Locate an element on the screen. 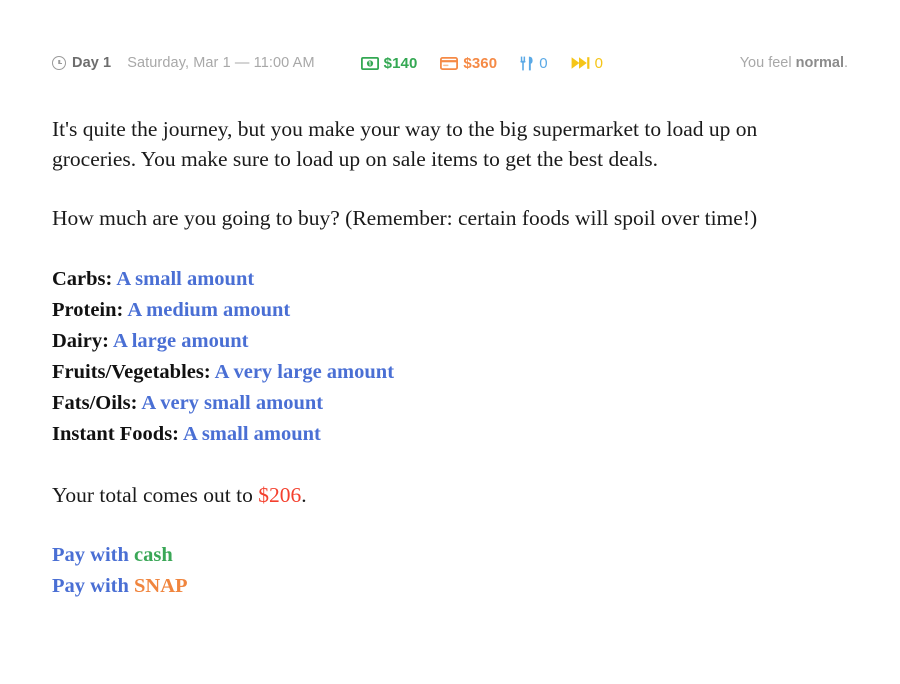 This screenshot has width=900, height=684. day-indicator: Day 1 is located at coordinates (81, 63).